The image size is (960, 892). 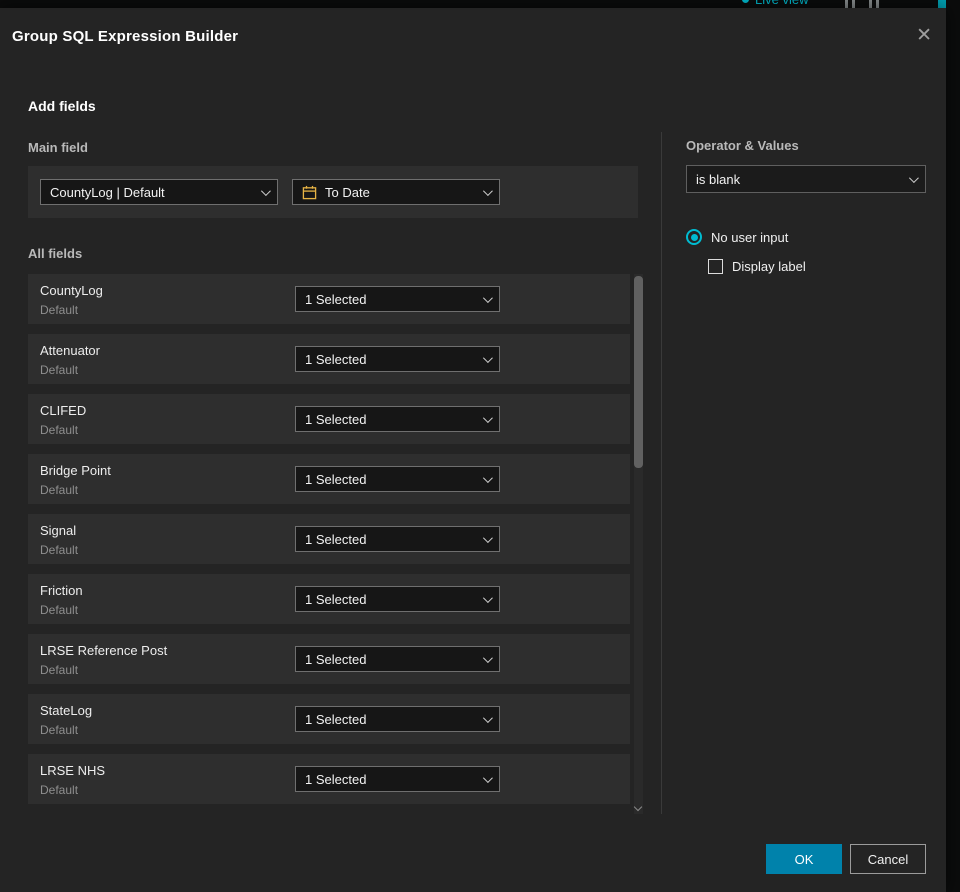 What do you see at coordinates (769, 266) in the screenshot?
I see `checkbox-label: Display label` at bounding box center [769, 266].